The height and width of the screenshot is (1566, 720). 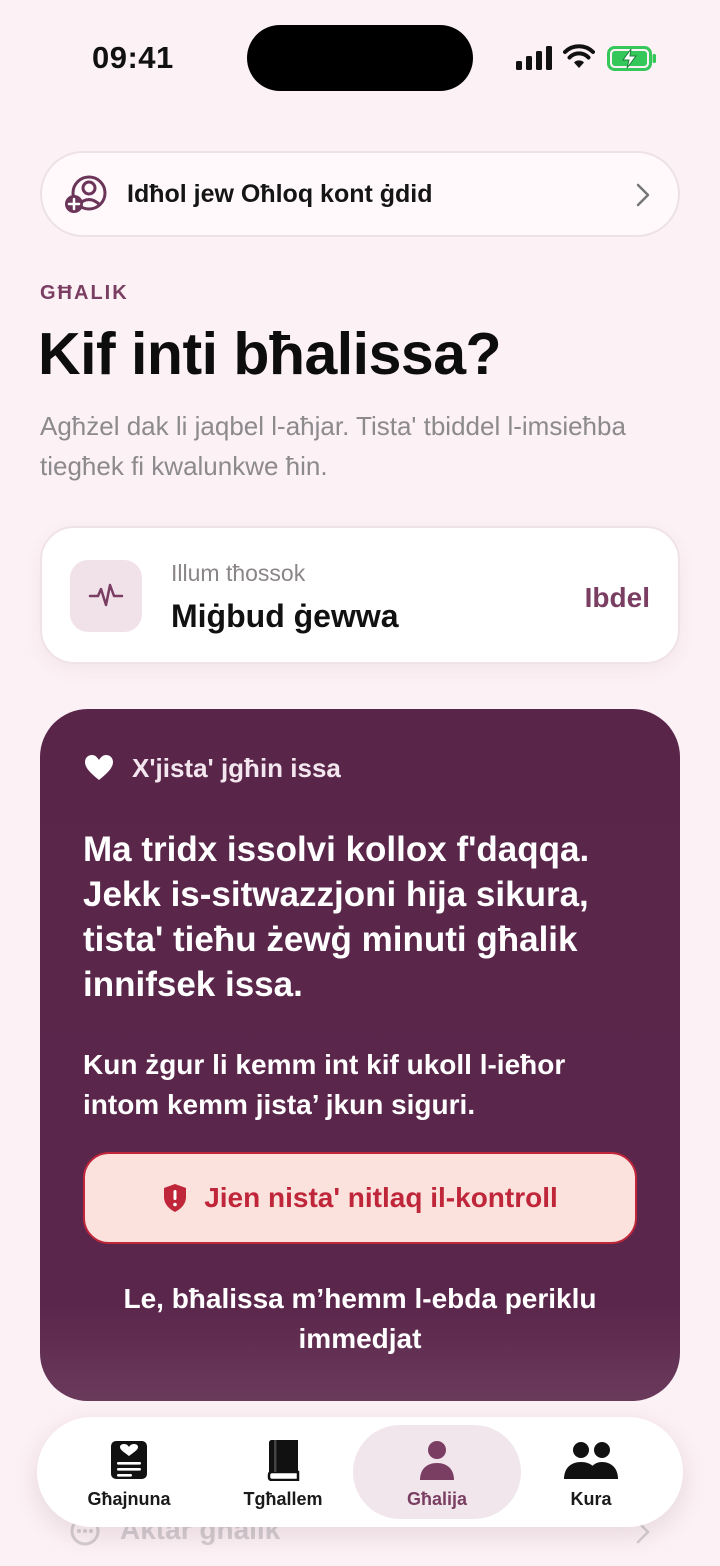 I want to click on help-card-icon, so click(x=129, y=1460).